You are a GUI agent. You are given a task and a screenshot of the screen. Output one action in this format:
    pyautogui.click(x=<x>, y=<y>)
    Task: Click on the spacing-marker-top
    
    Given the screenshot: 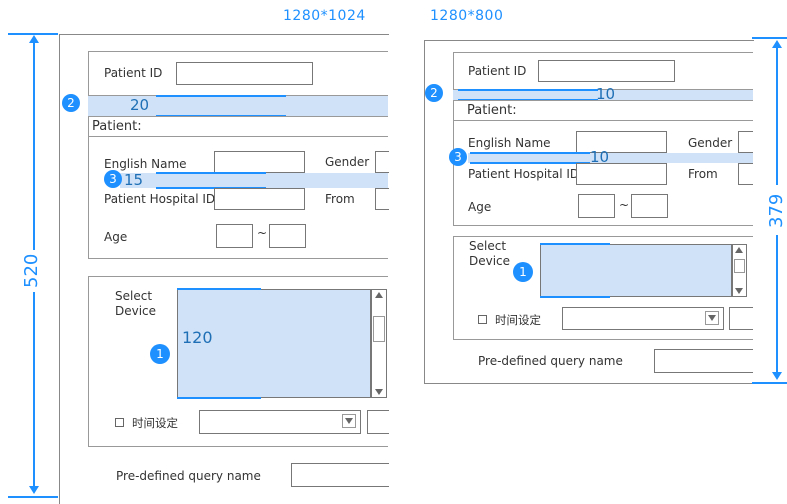 What is the action you would take?
    pyautogui.click(x=221, y=96)
    